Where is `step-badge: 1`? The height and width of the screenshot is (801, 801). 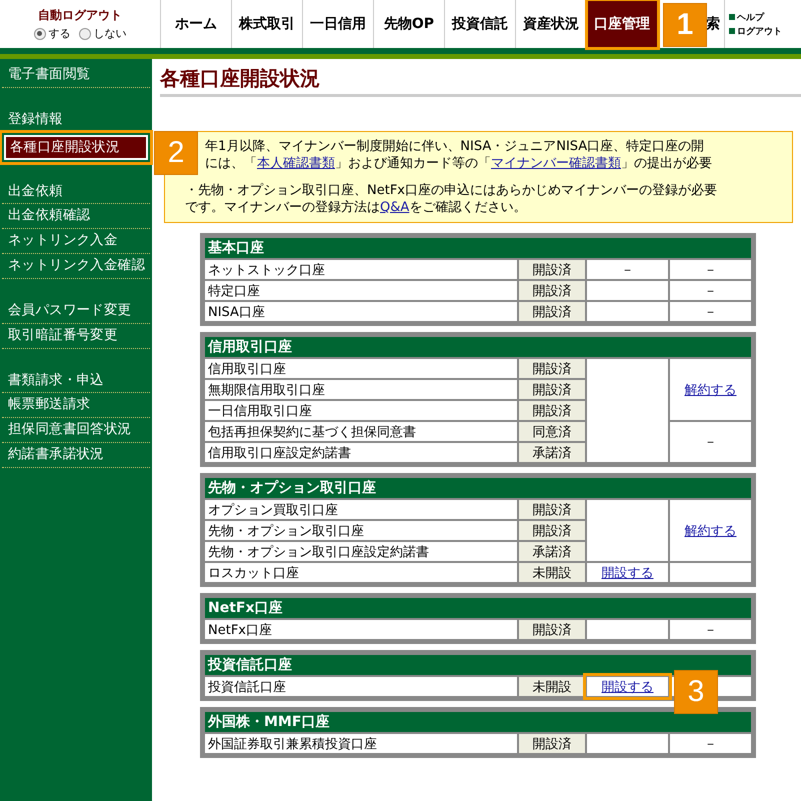 step-badge: 1 is located at coordinates (685, 25).